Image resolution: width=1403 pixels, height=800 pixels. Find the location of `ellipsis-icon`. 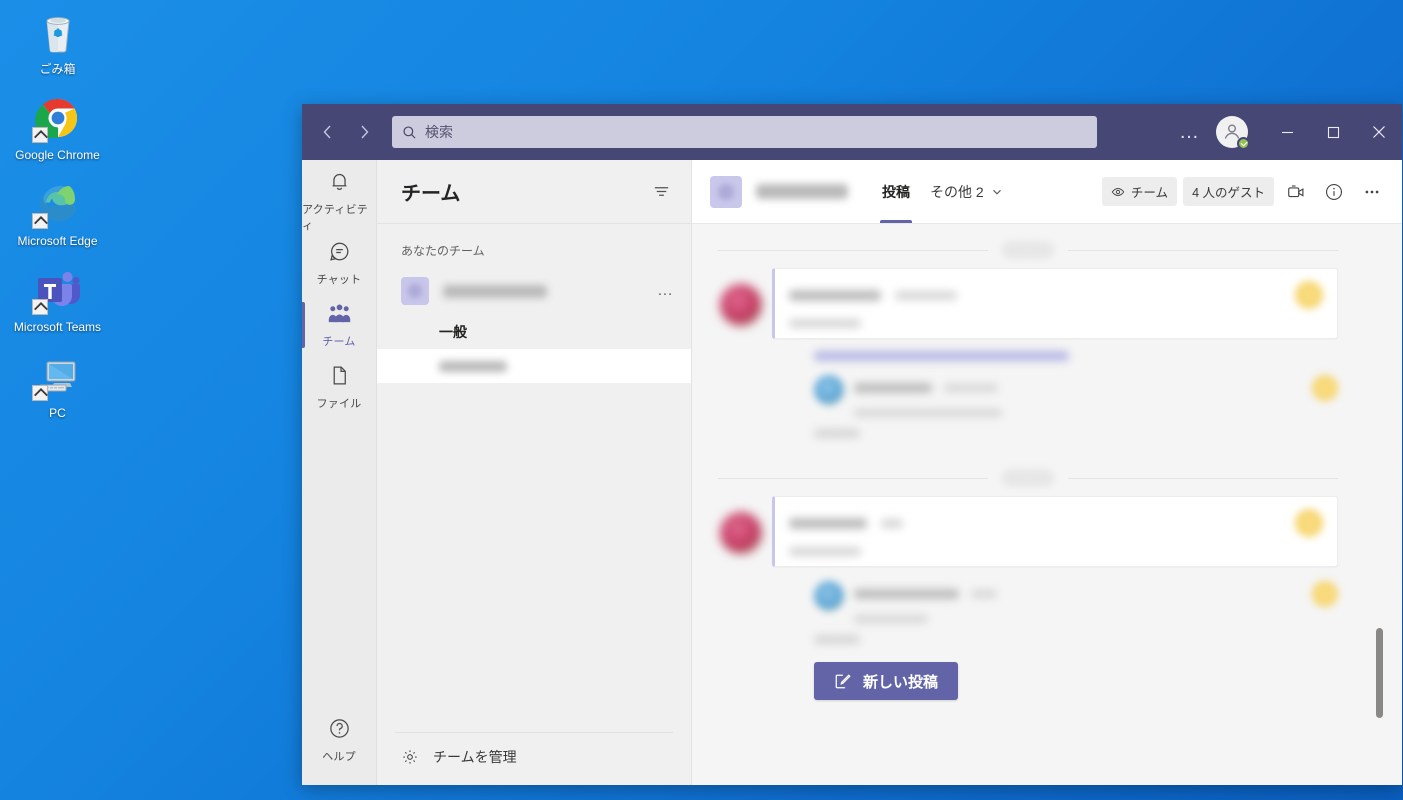

ellipsis-icon is located at coordinates (1372, 192).